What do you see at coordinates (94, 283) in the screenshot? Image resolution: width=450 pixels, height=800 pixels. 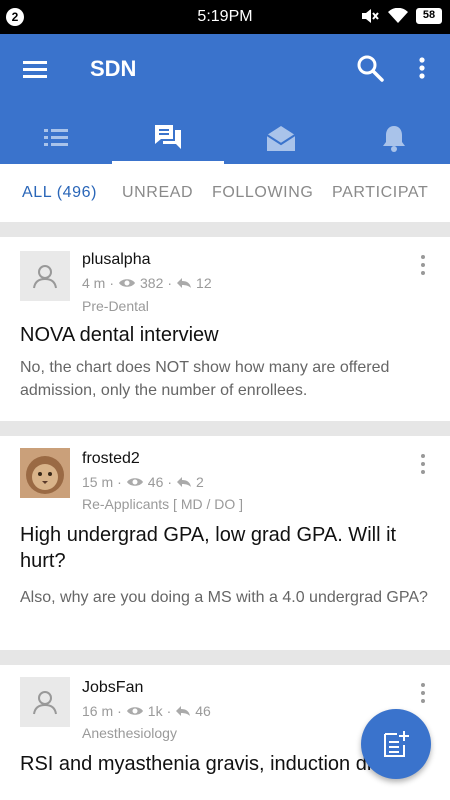 I see `post-time: 4 m` at bounding box center [94, 283].